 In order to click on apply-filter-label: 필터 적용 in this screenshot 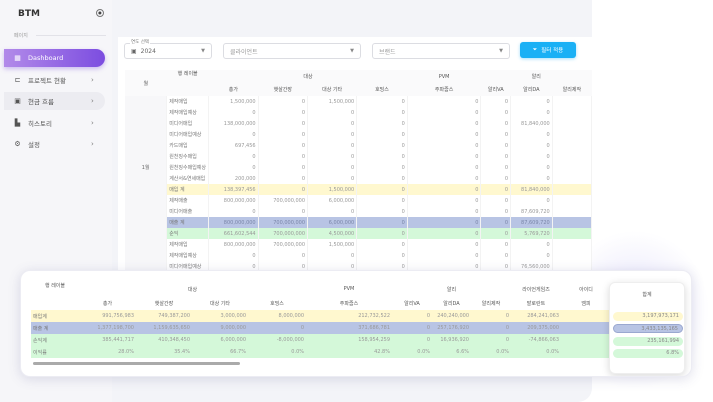, I will do `click(552, 51)`.